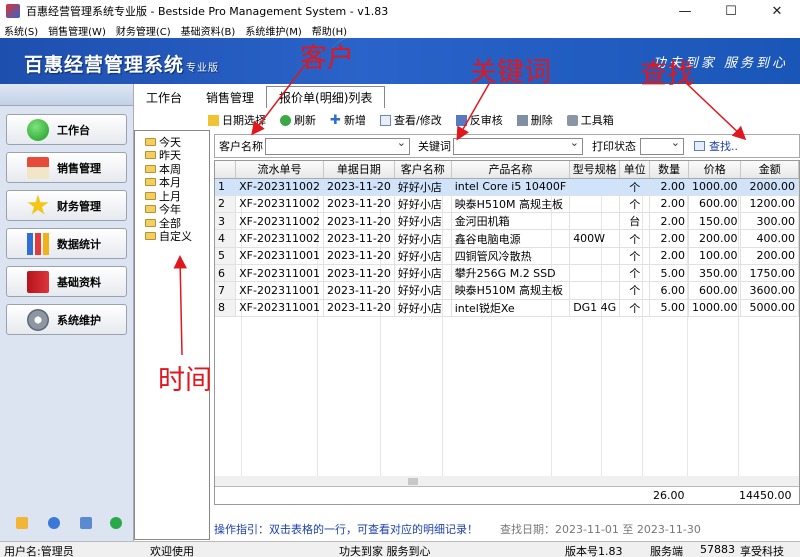 Image resolution: width=800 pixels, height=557 pixels. I want to click on status-version: 版本号1.83, so click(594, 551).